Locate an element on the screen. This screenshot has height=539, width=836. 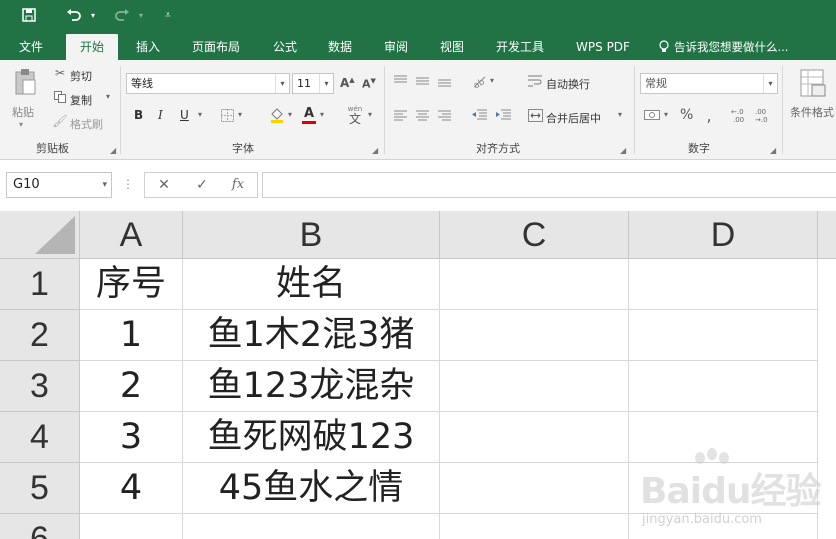
merge-center-button: 合并后居中 is located at coordinates (573, 118).